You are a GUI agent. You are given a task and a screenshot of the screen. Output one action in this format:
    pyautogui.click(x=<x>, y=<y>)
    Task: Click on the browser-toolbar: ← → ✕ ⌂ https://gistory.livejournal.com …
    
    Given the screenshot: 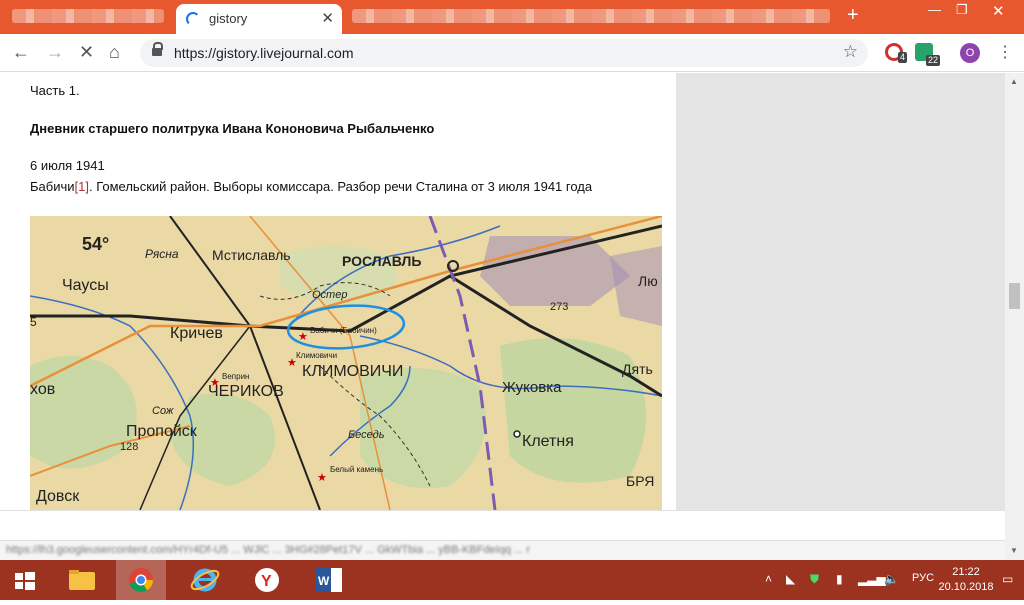 What is the action you would take?
    pyautogui.click(x=512, y=53)
    